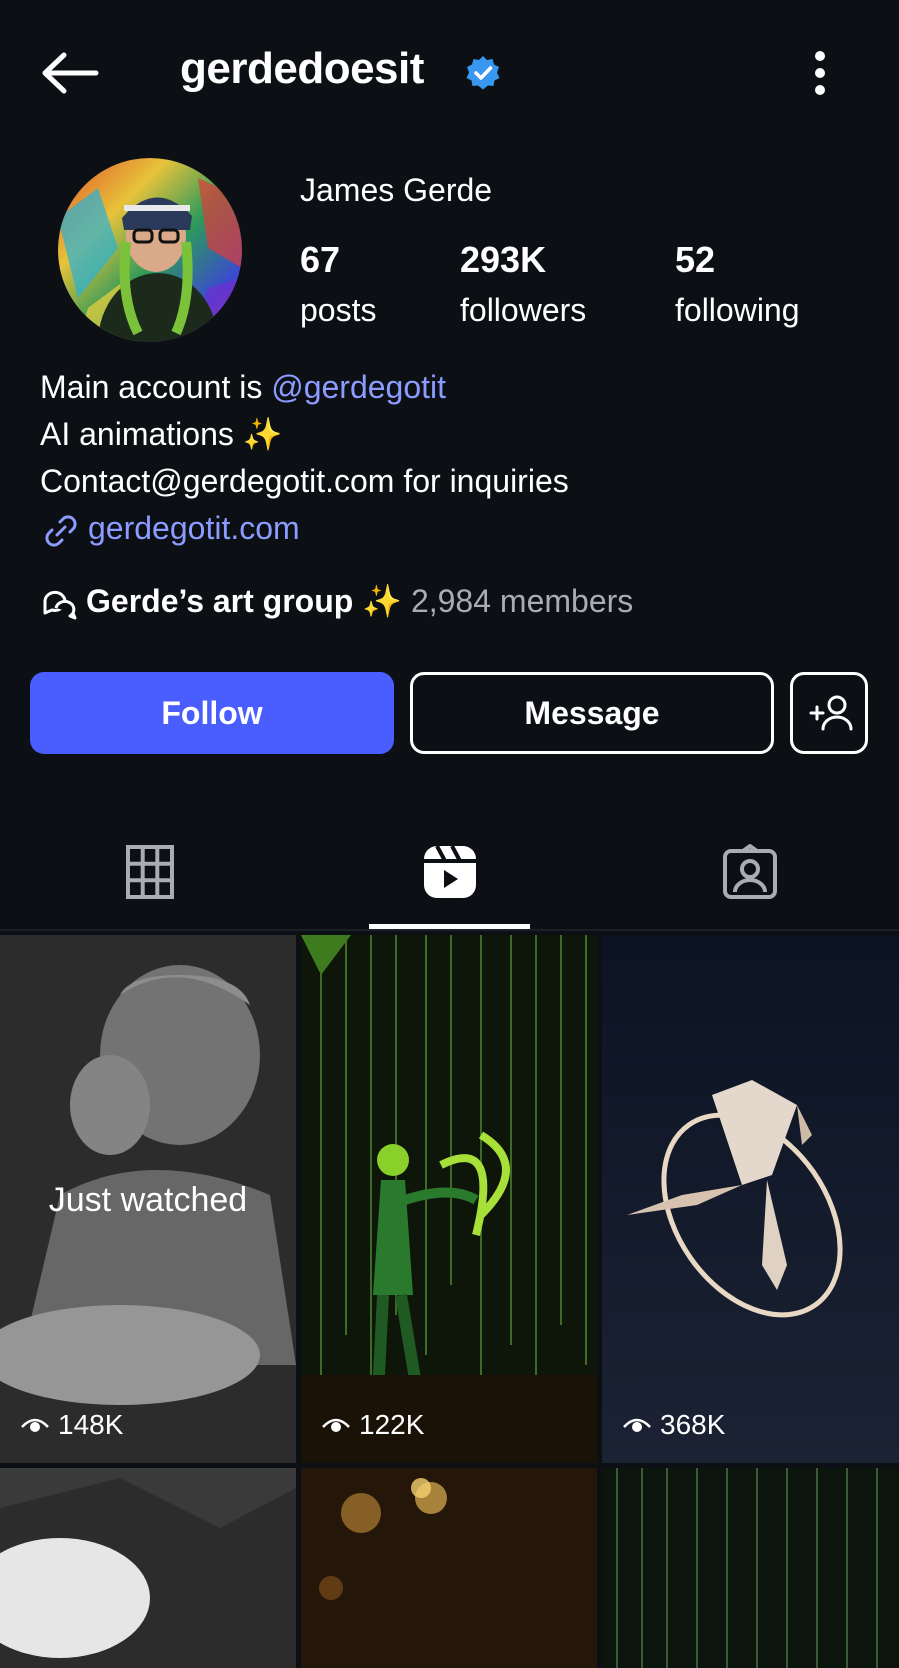  I want to click on reel-views: 368K, so click(673, 1425).